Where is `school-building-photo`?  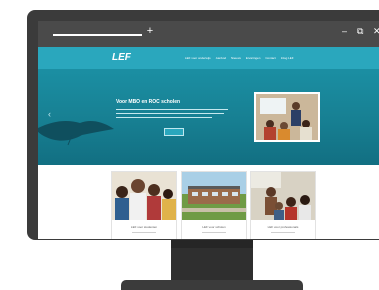
school-building-photo is located at coordinates (214, 196).